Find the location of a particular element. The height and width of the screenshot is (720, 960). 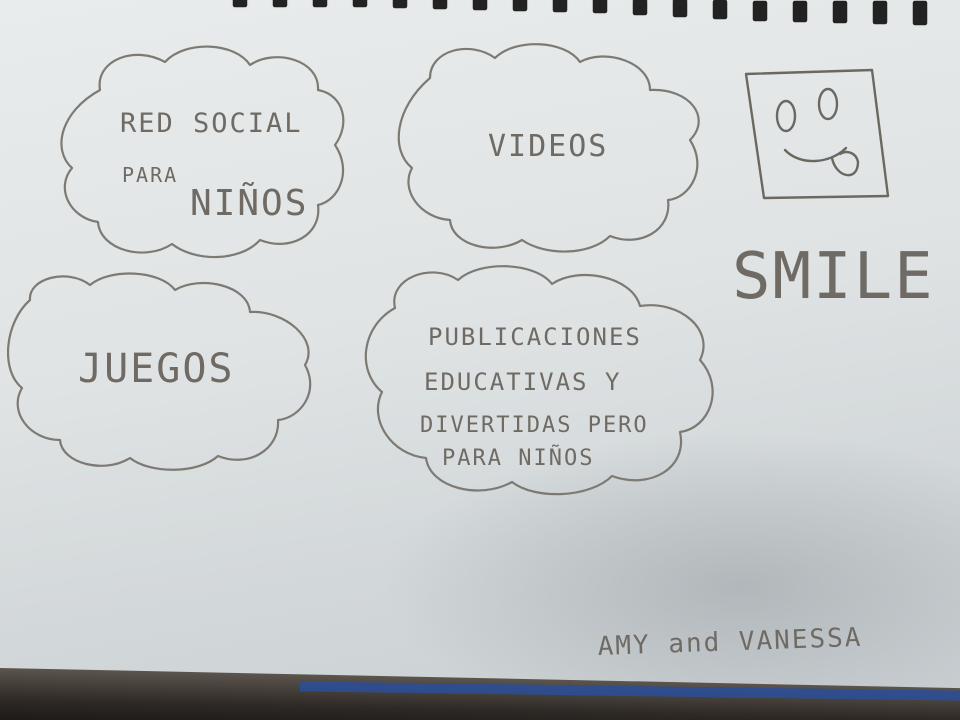

smiley-face-icon is located at coordinates (817, 134).